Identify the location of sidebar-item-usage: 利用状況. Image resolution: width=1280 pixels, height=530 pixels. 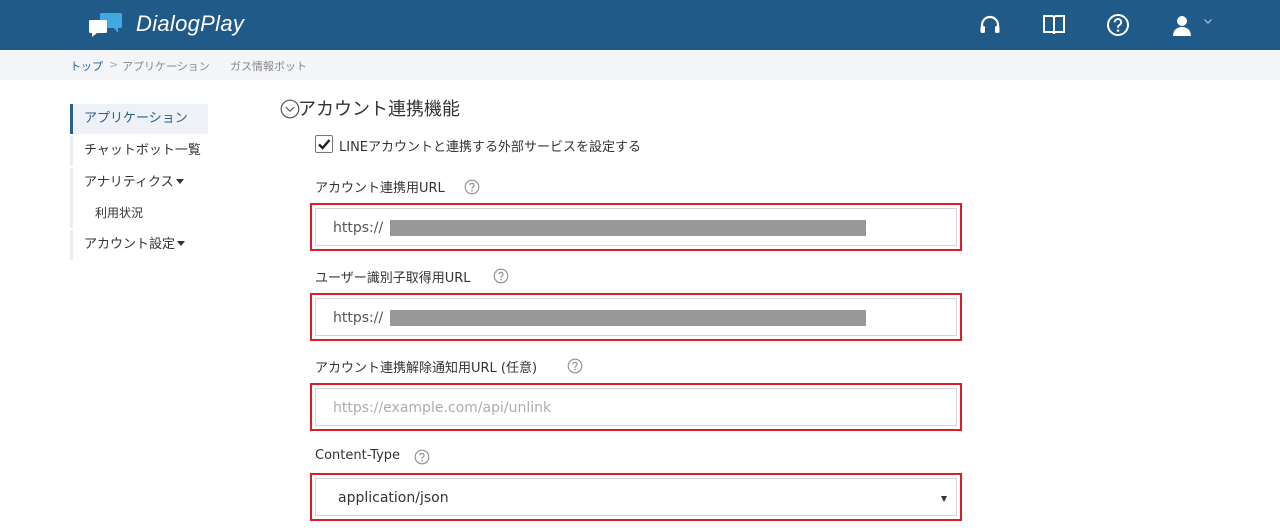
(106, 213).